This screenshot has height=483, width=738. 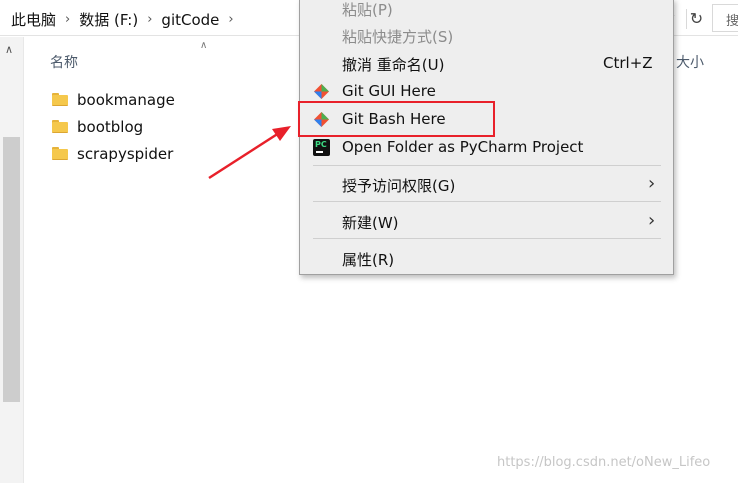 I want to click on pycharm-icon: PC, so click(x=321, y=147).